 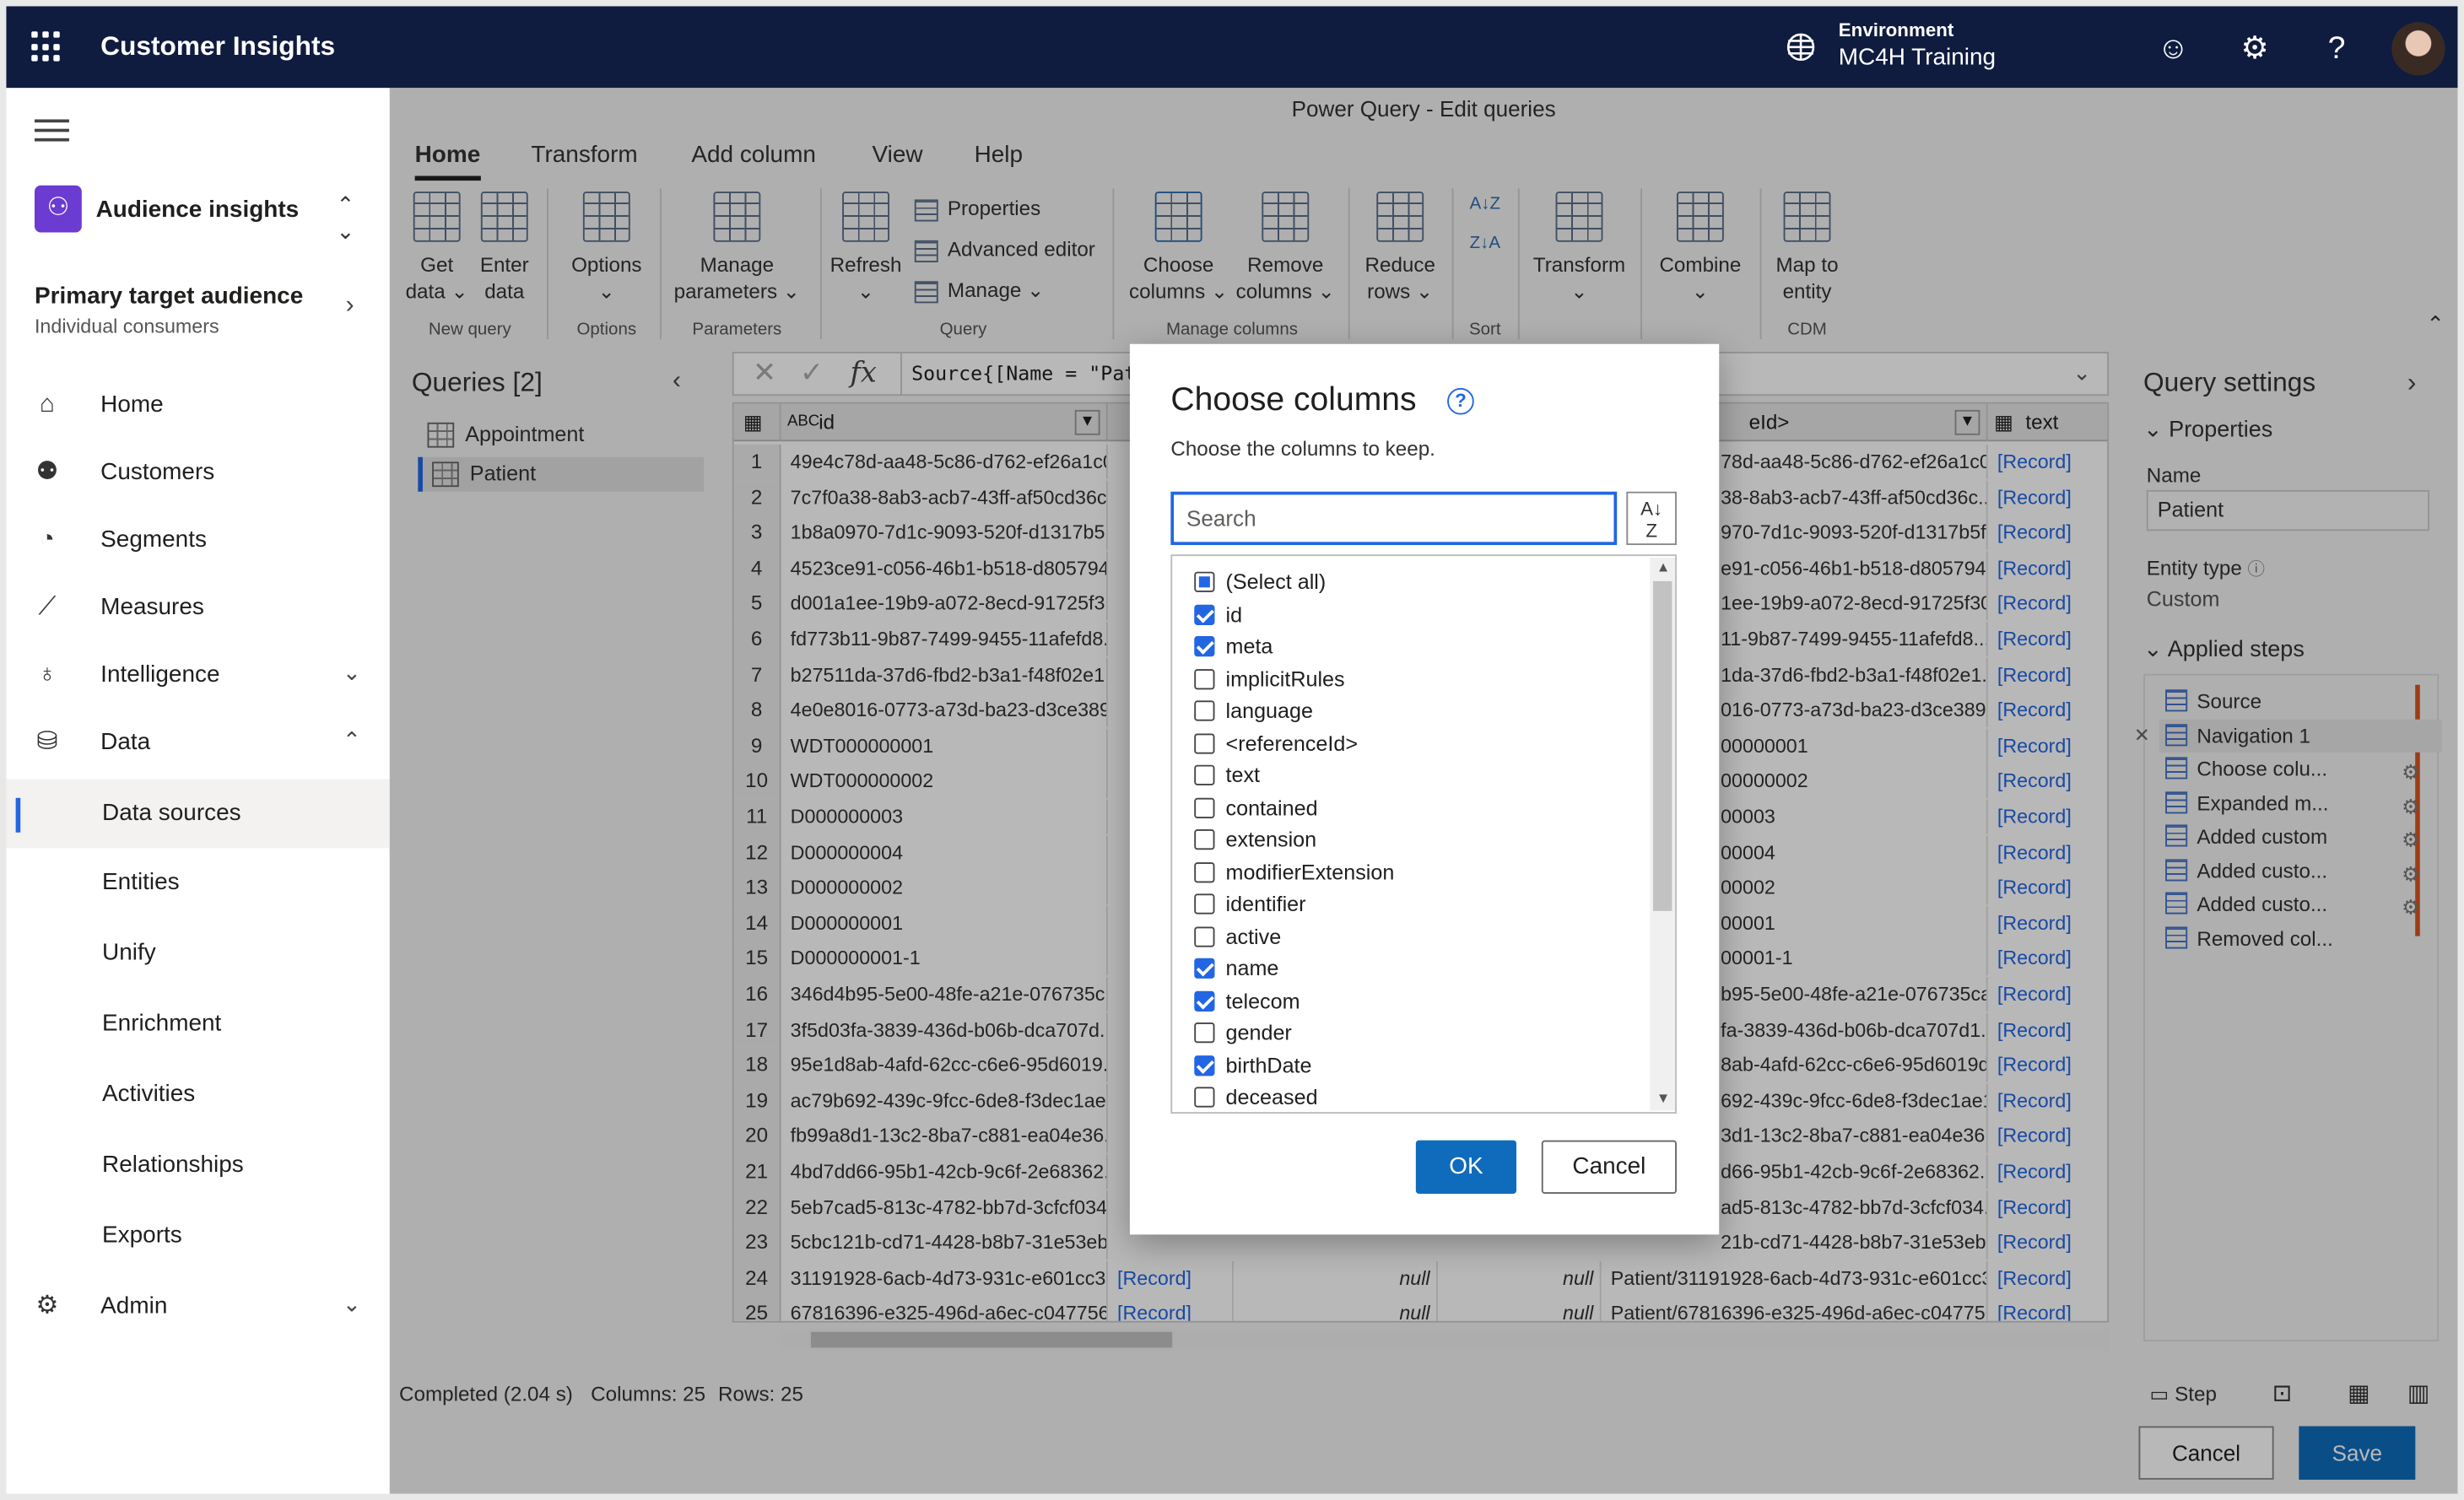 What do you see at coordinates (153, 539) in the screenshot?
I see `sidebar-item-label: Segments` at bounding box center [153, 539].